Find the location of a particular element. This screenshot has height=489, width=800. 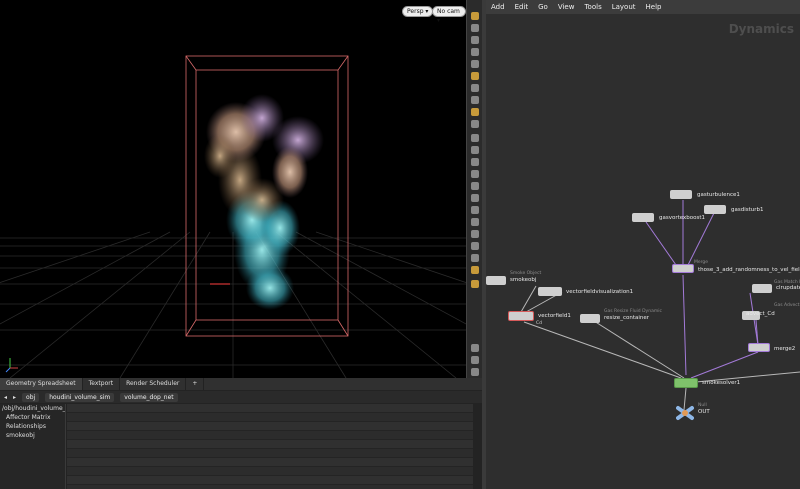

node-smokeobj is located at coordinates (496, 280).